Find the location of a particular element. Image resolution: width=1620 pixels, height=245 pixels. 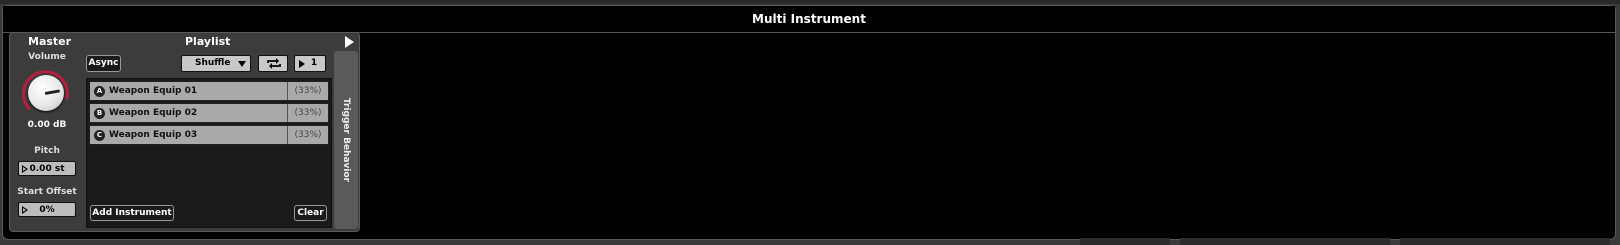

volume-knob is located at coordinates (46, 93).